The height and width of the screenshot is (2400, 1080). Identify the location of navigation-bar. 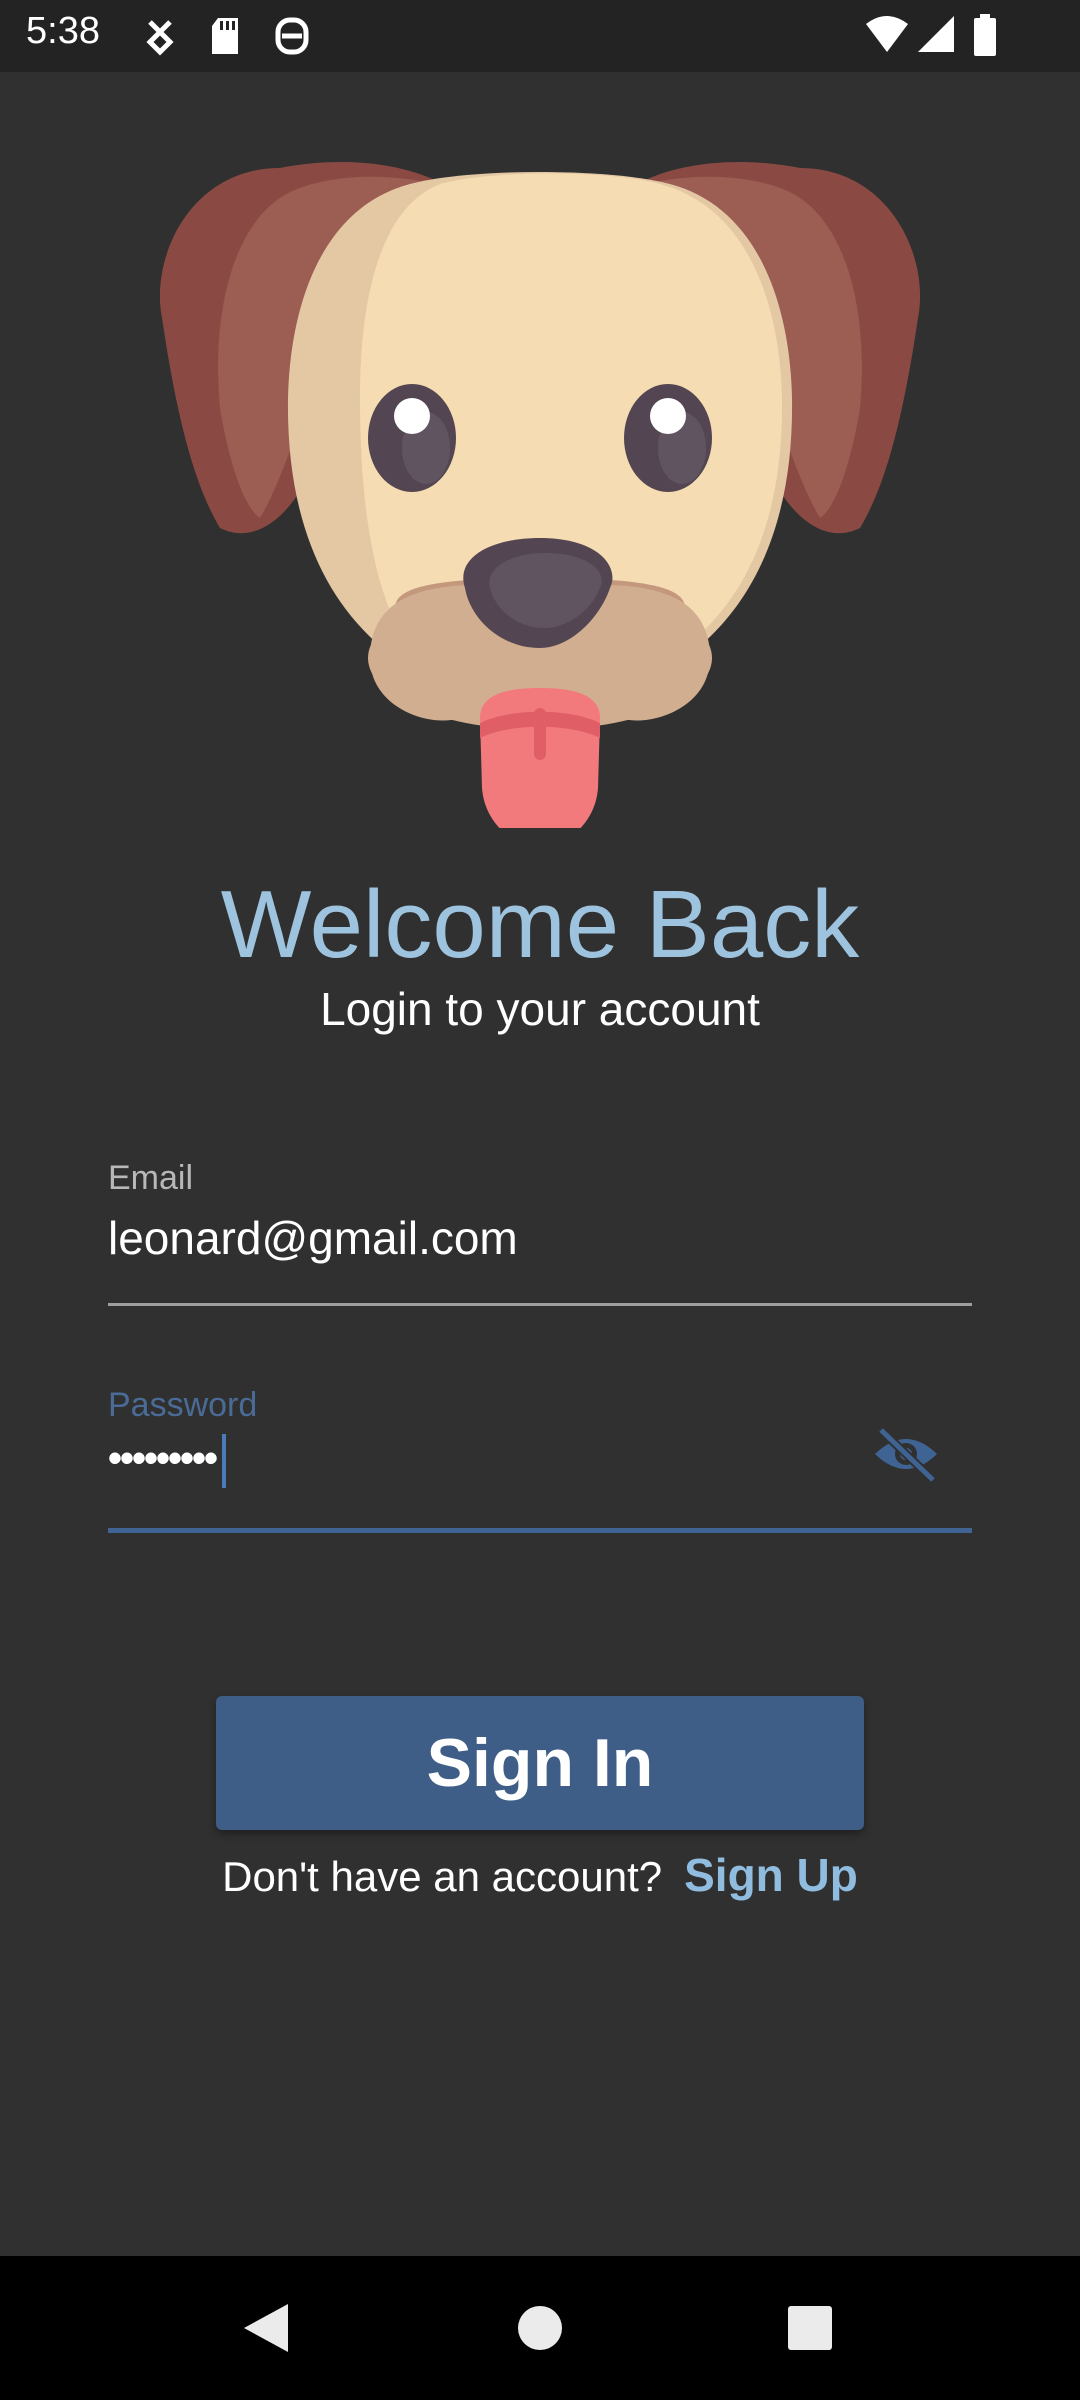
(540, 2328).